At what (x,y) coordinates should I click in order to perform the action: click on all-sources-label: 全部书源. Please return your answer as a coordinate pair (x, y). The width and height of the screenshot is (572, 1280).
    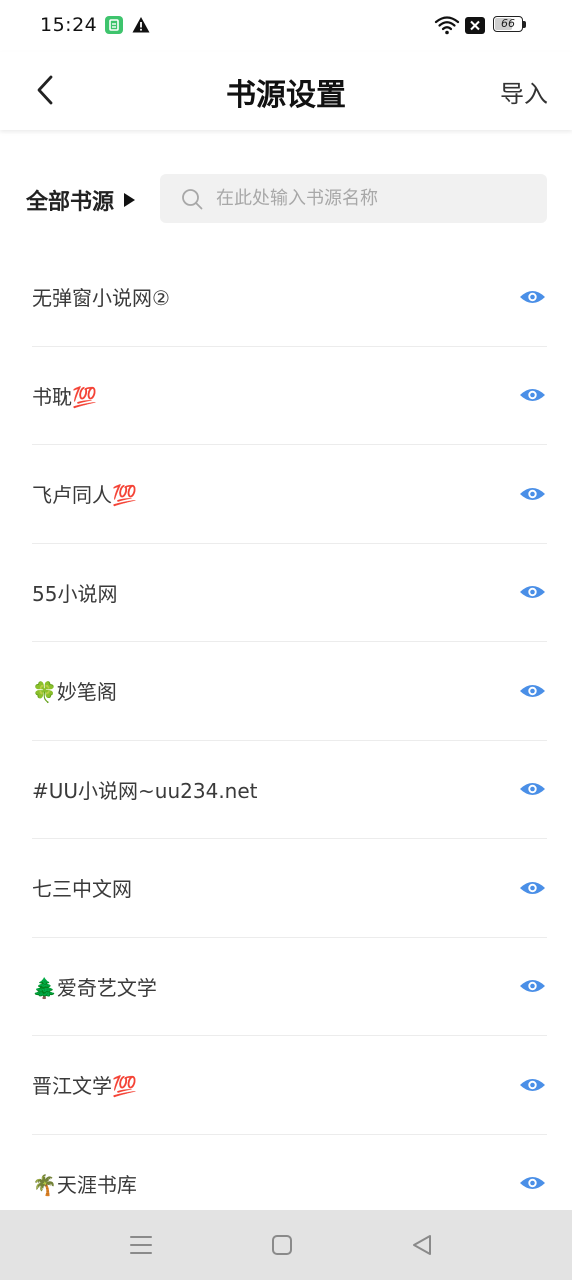
    Looking at the image, I should click on (70, 202).